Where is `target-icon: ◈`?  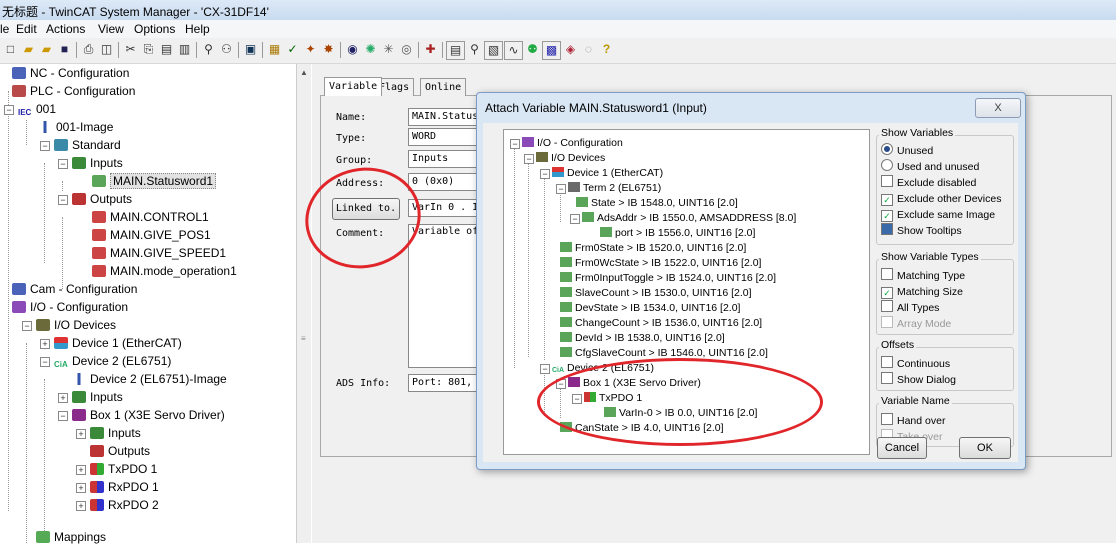 target-icon: ◈ is located at coordinates (570, 49).